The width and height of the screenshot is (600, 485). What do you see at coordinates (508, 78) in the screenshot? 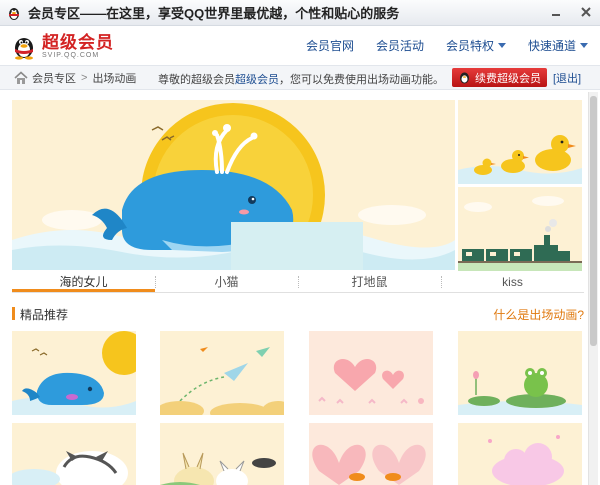
I see `renew-button-label: 续费超级会员` at bounding box center [508, 78].